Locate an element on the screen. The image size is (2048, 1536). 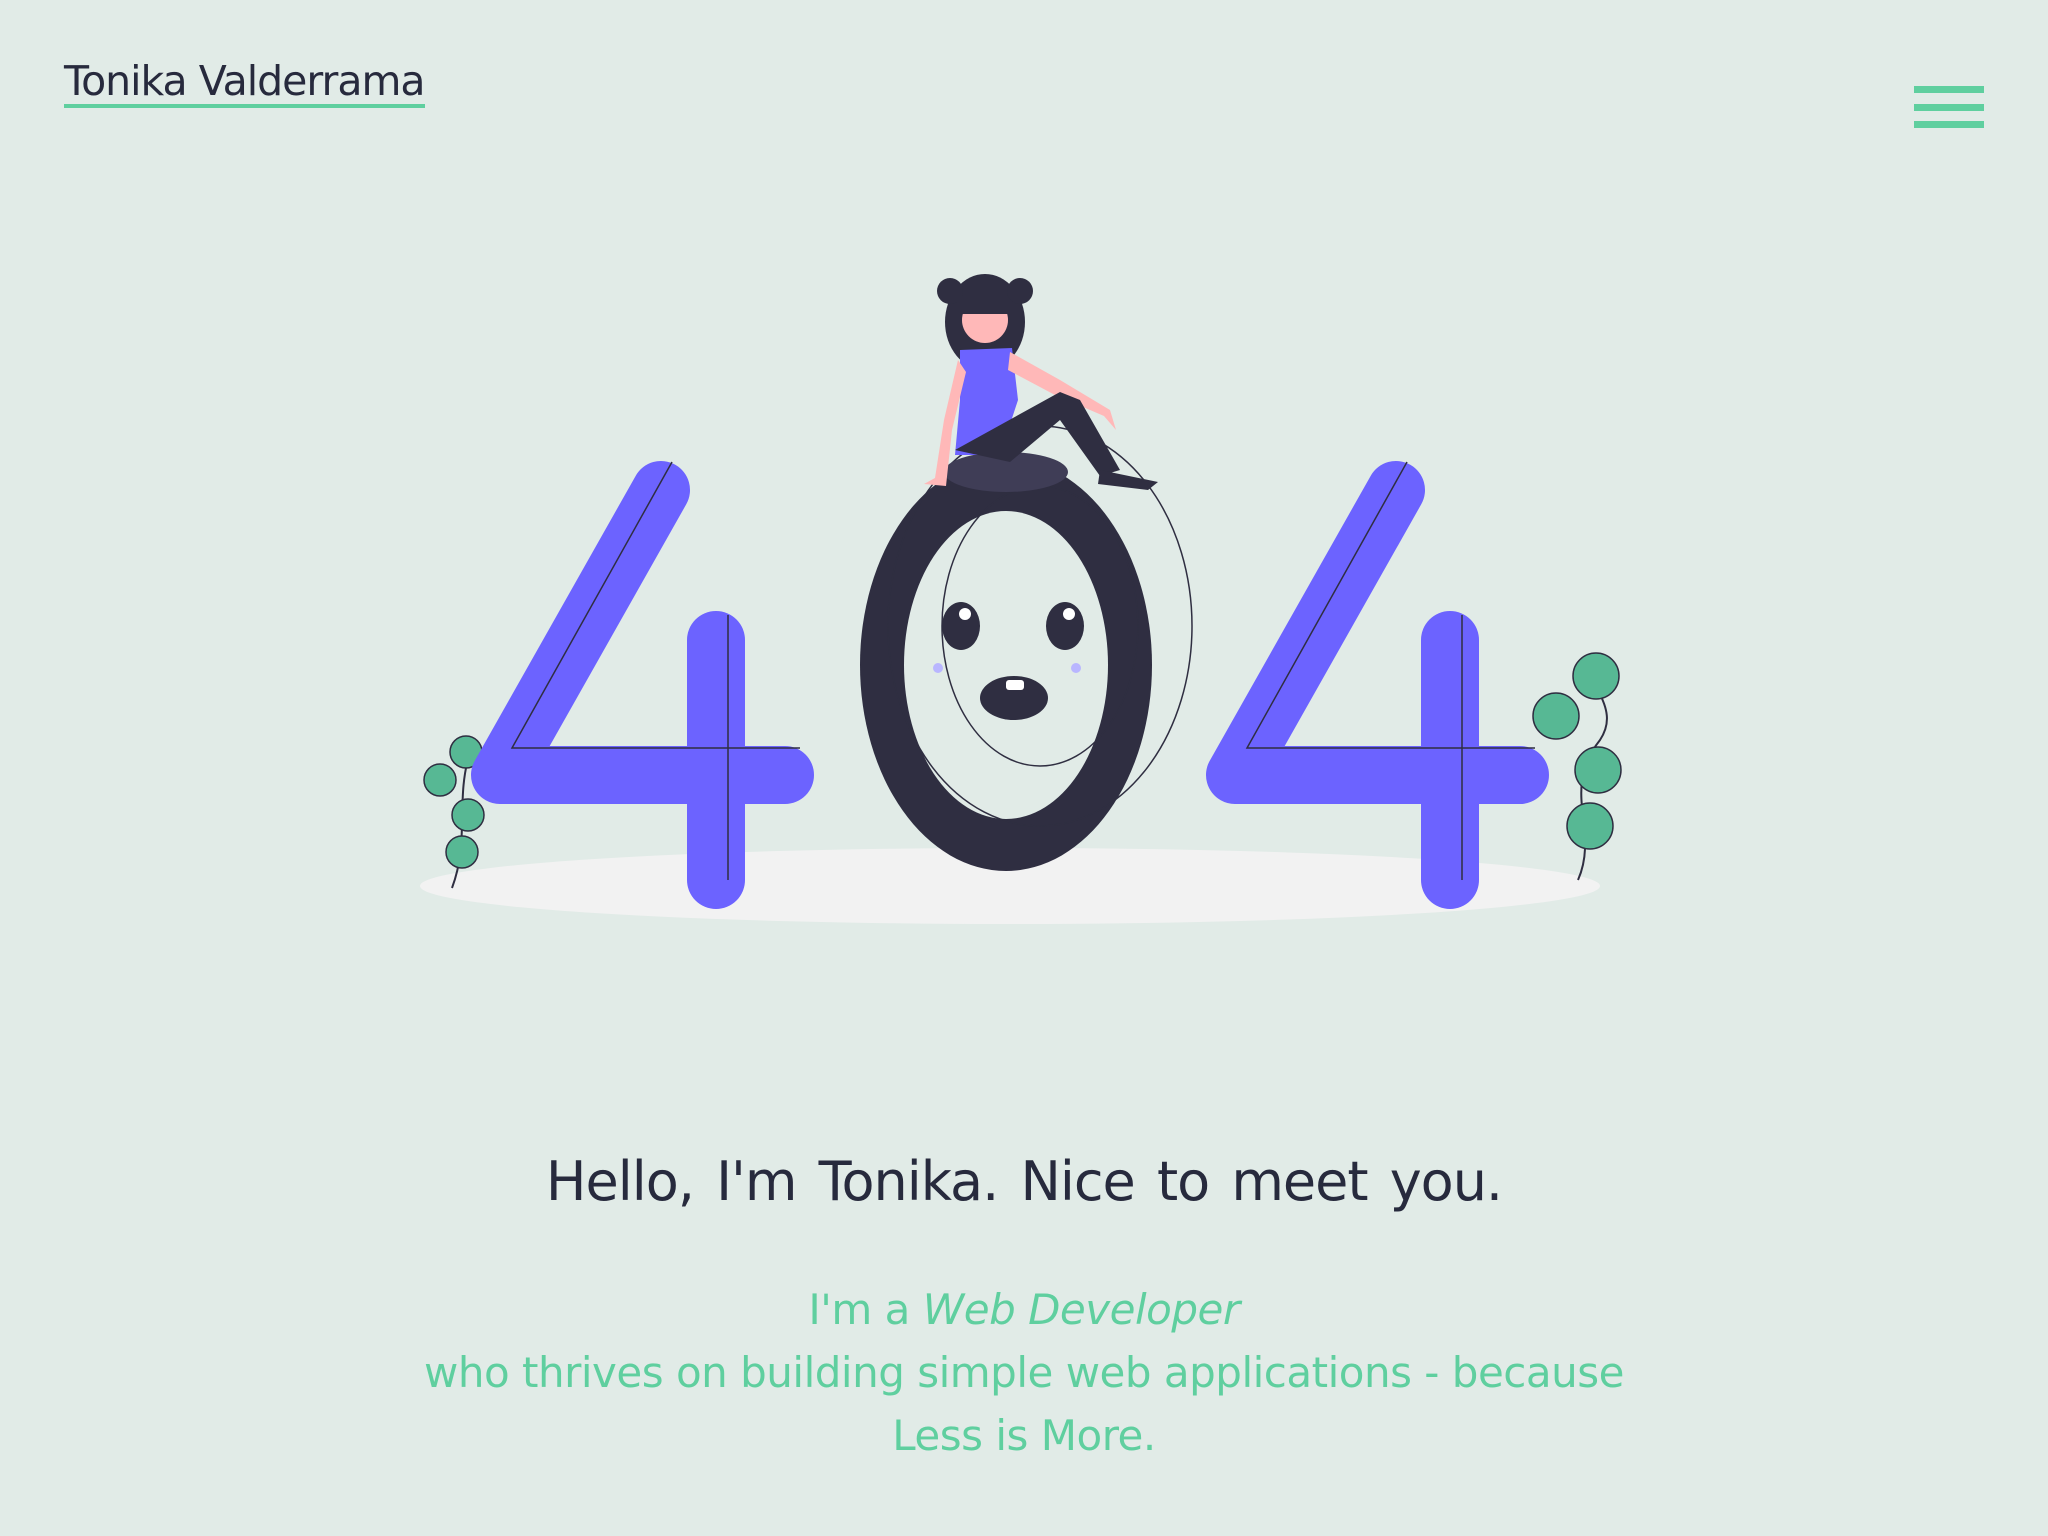
digit-4-right is located at coordinates (1377, 685).